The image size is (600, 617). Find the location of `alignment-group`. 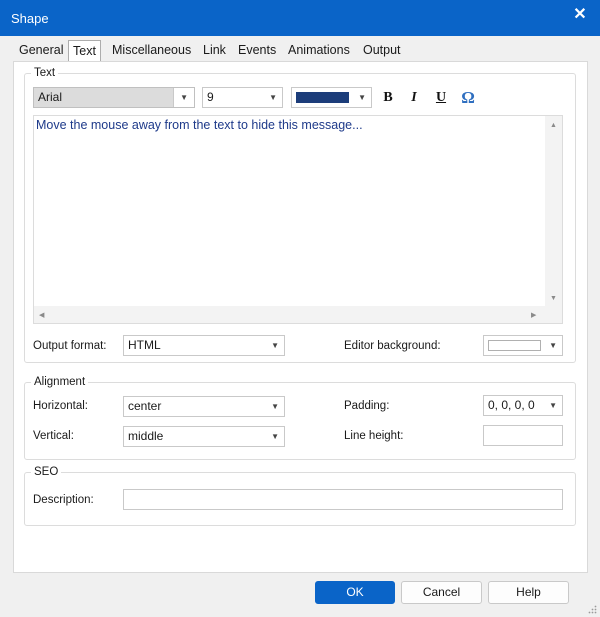

alignment-group is located at coordinates (300, 421).